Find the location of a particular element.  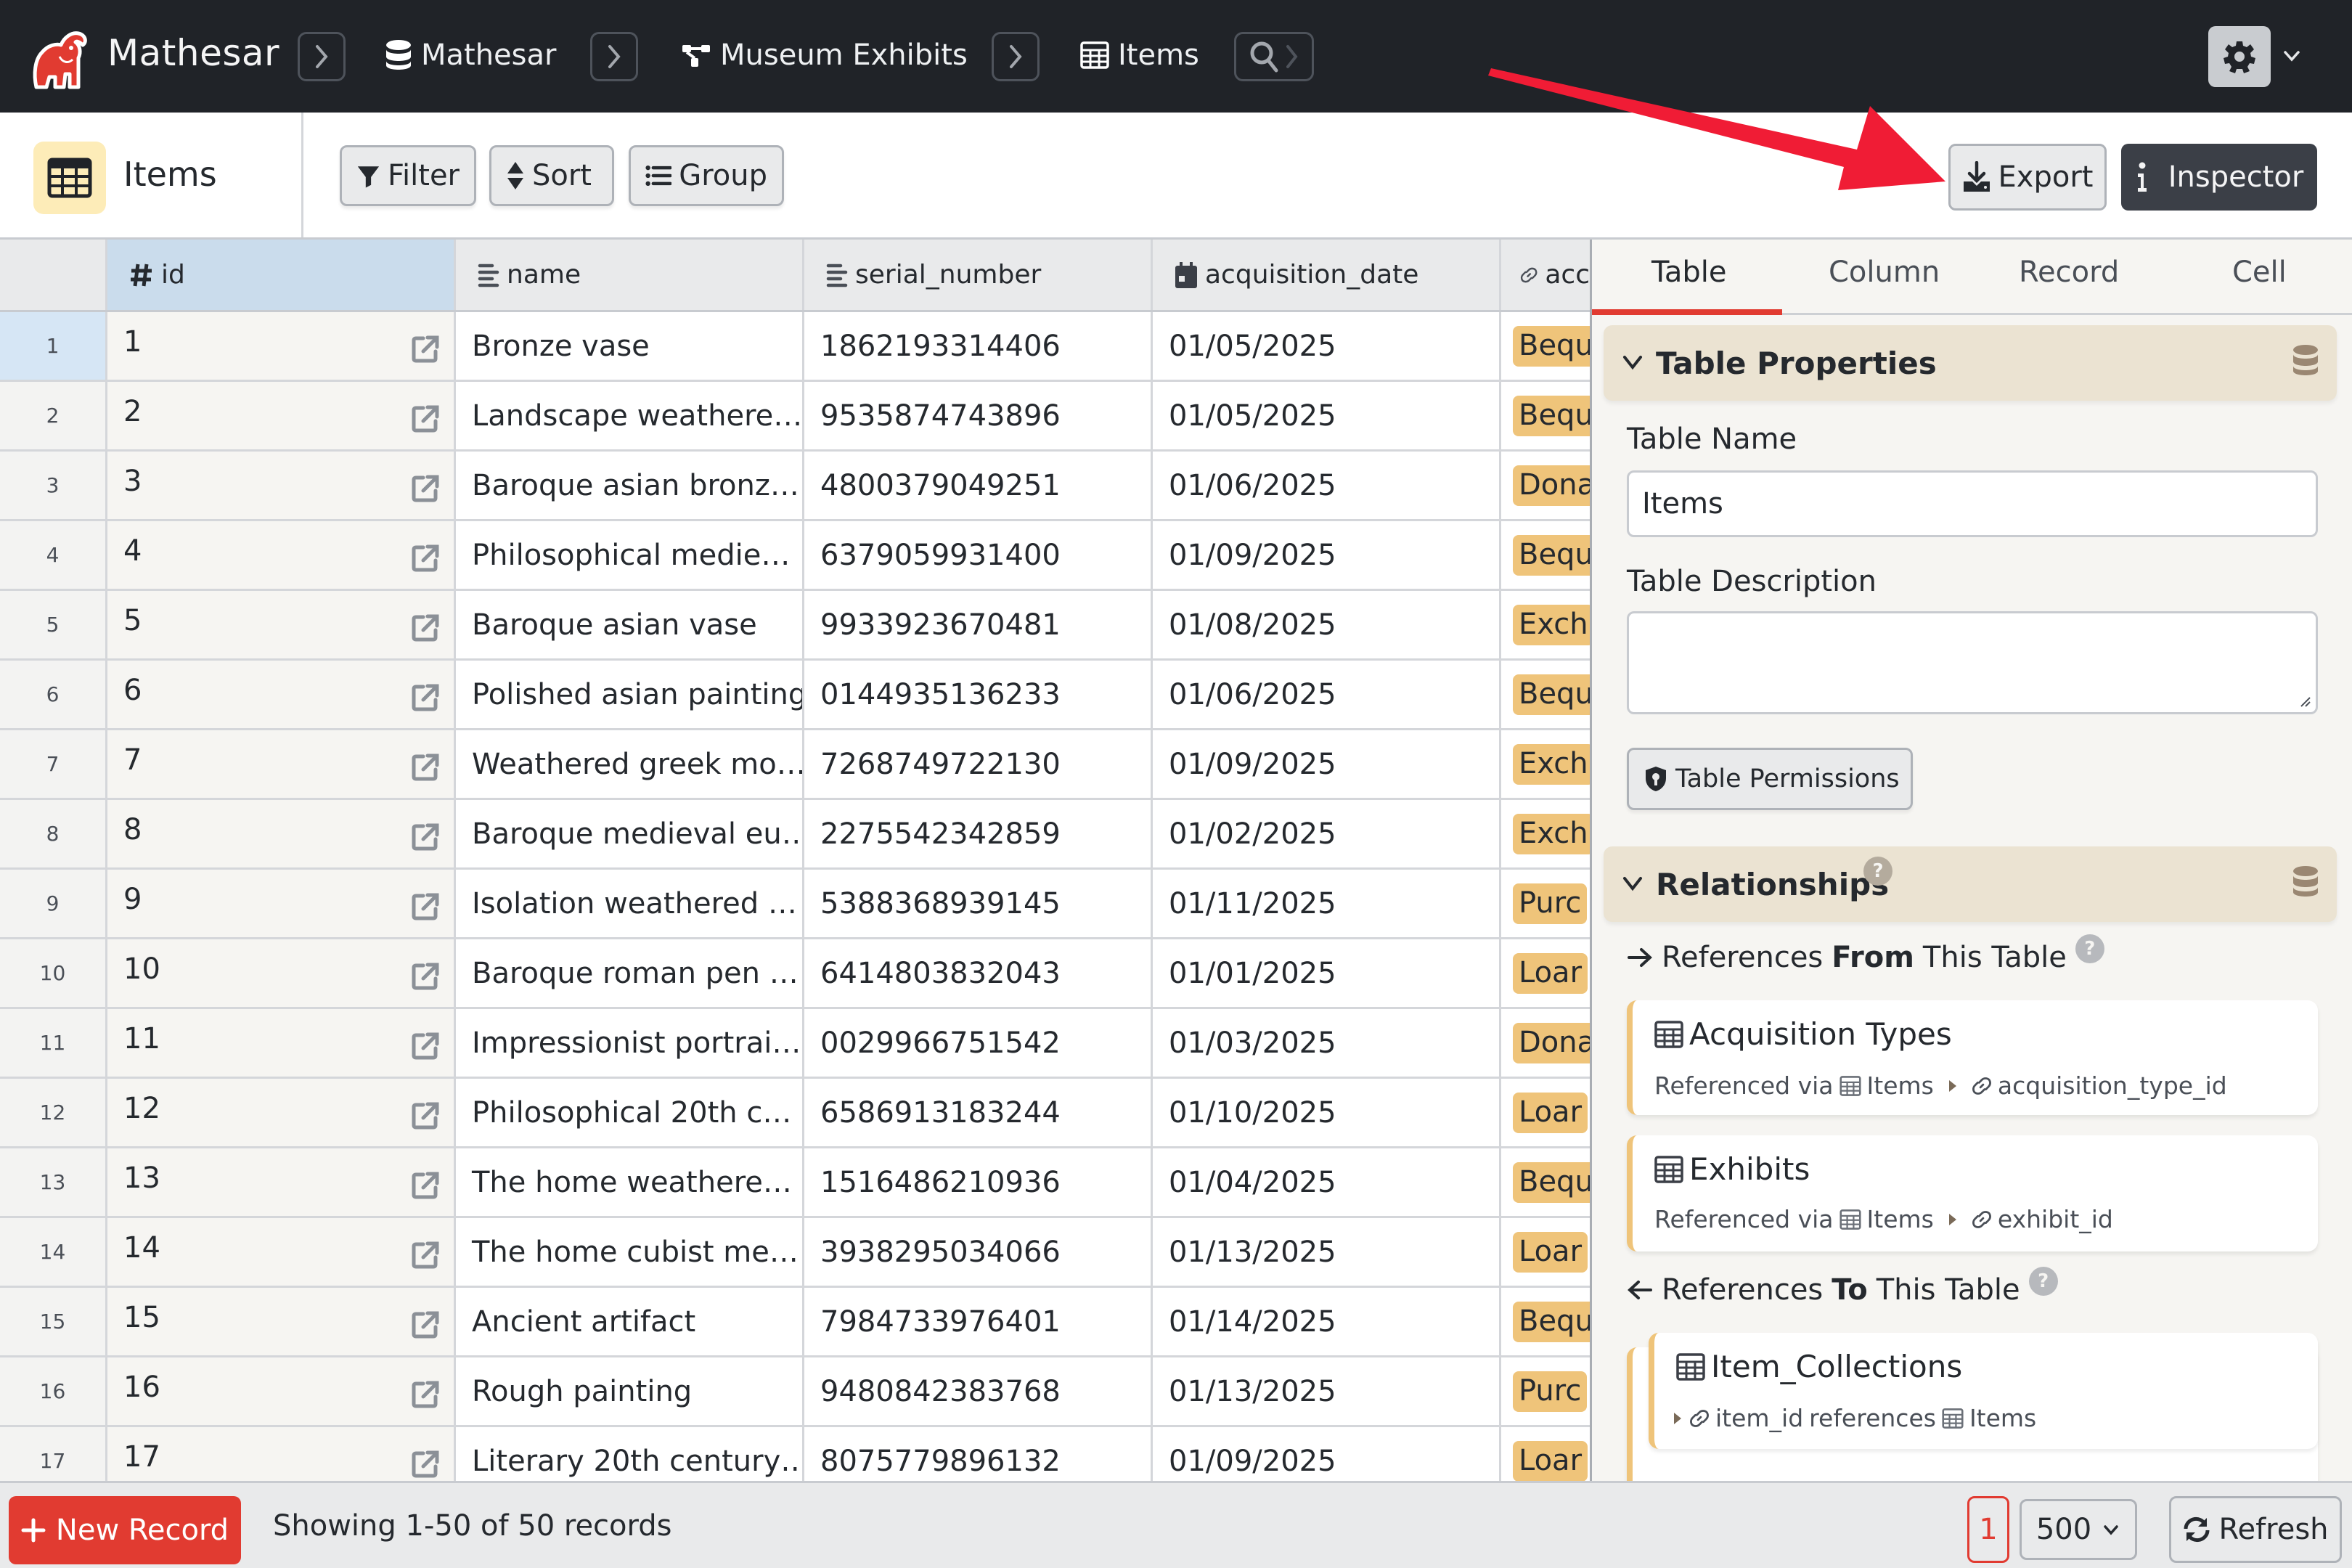

cell-id: 11 is located at coordinates (282, 1043).